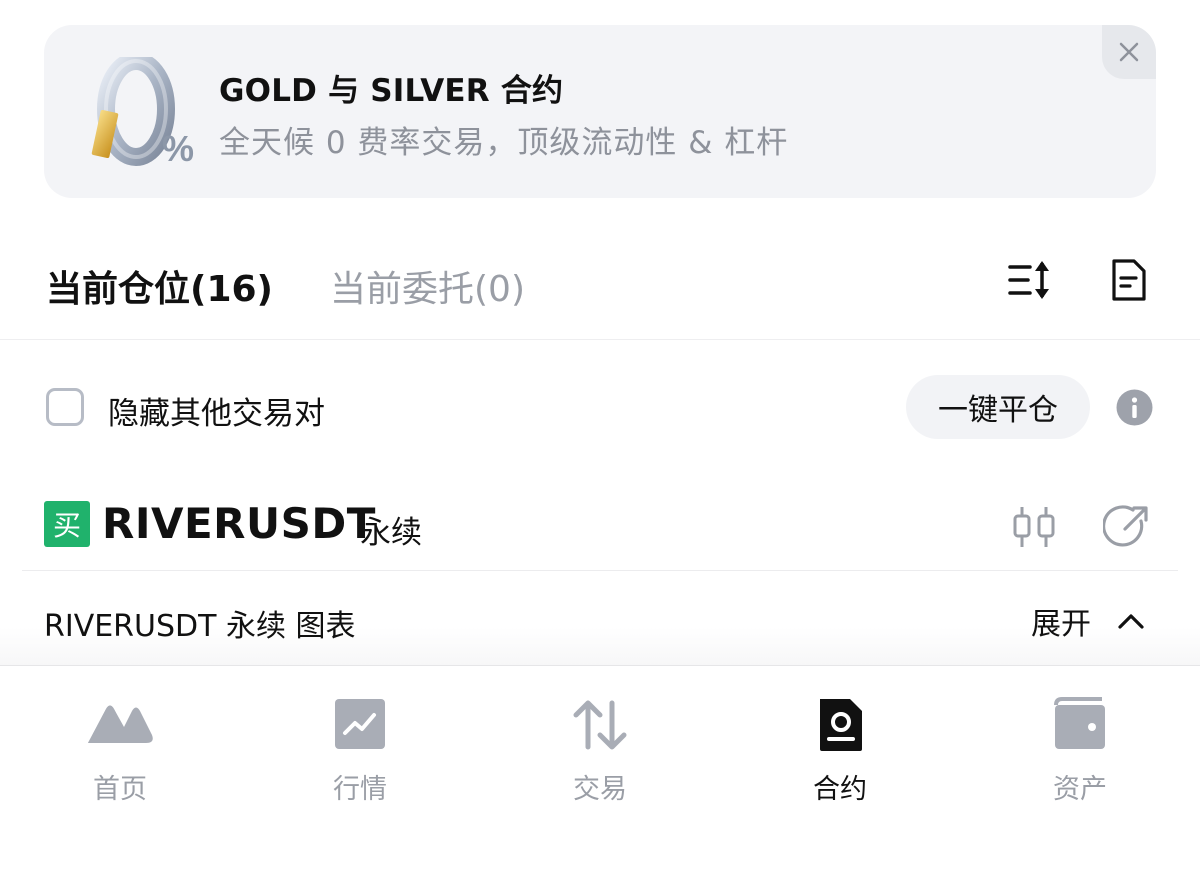 Image resolution: width=1200 pixels, height=891 pixels. I want to click on trade-icon, so click(600, 725).